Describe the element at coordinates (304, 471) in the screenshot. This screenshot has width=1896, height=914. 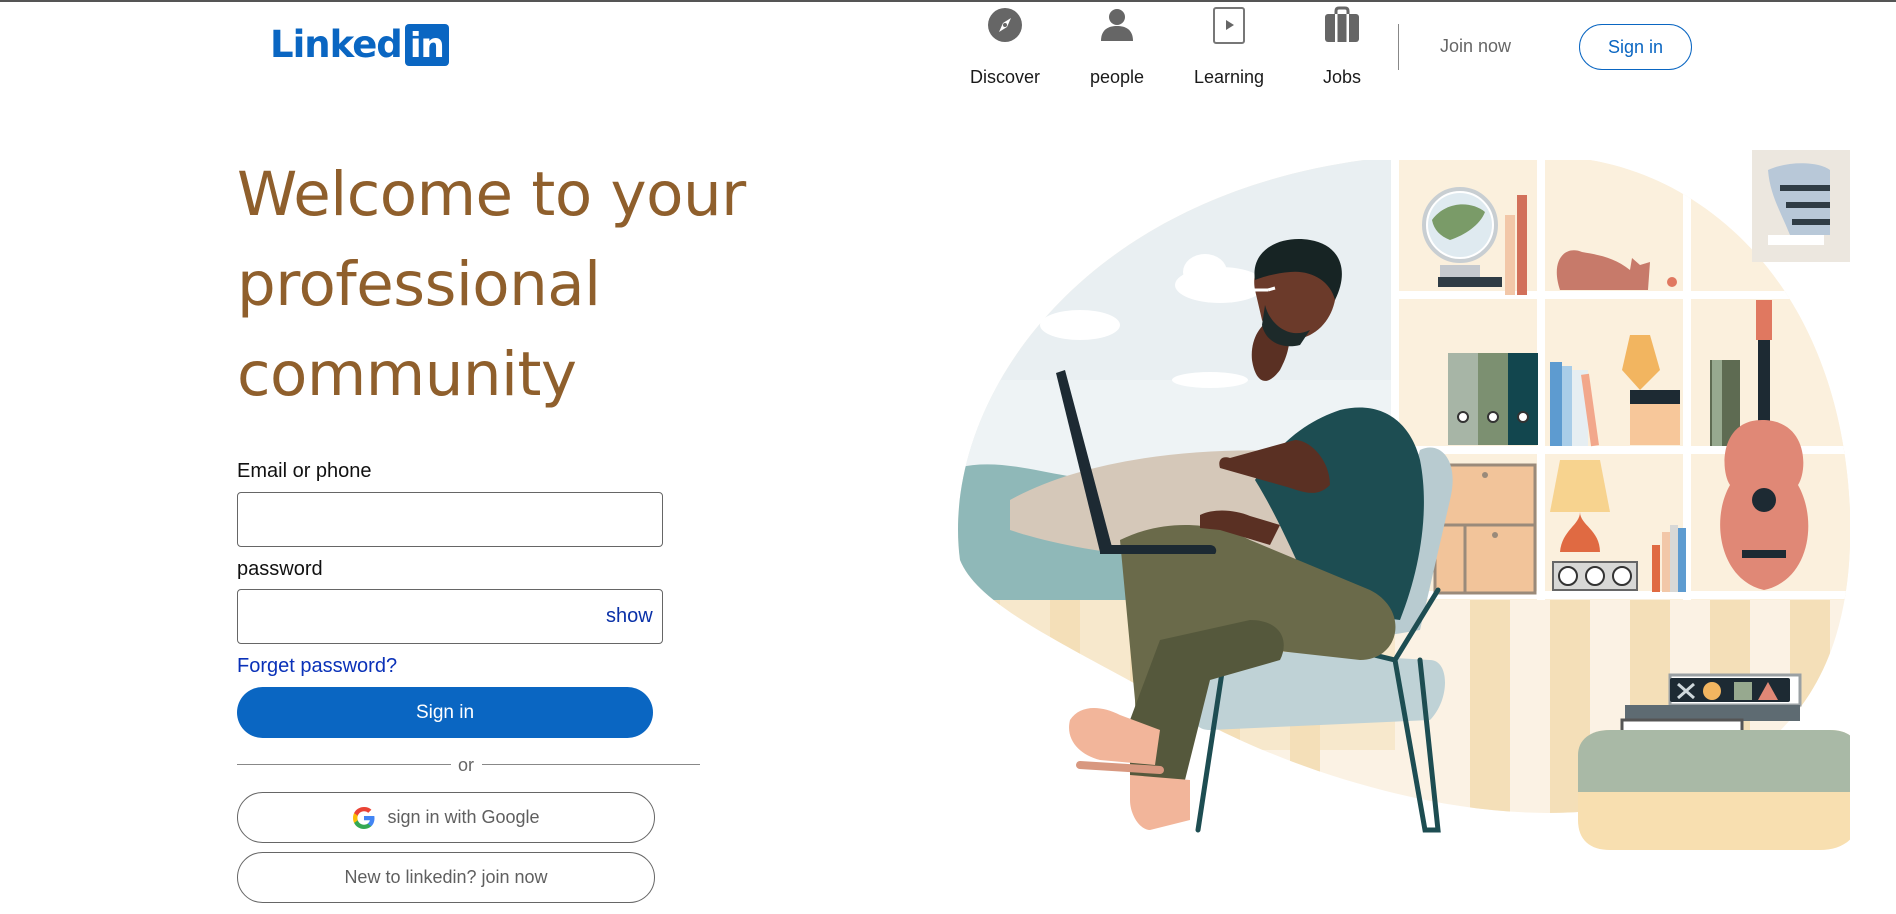
I see `email-label: Email or phone` at that location.